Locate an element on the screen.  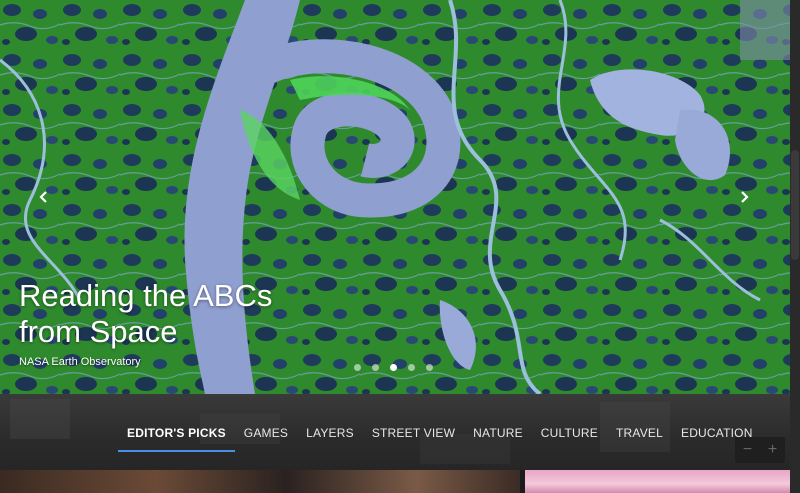
slide-title-line2: from Space is located at coordinates (98, 331).